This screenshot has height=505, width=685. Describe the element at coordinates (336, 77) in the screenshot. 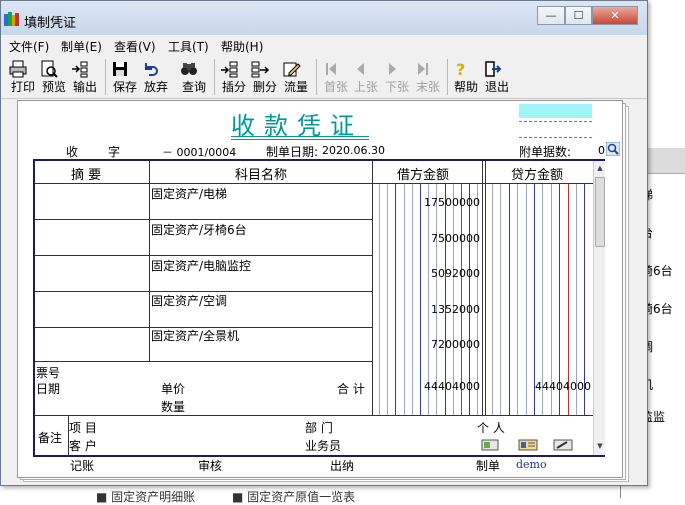

I see `first-voucher-button: 首张` at that location.